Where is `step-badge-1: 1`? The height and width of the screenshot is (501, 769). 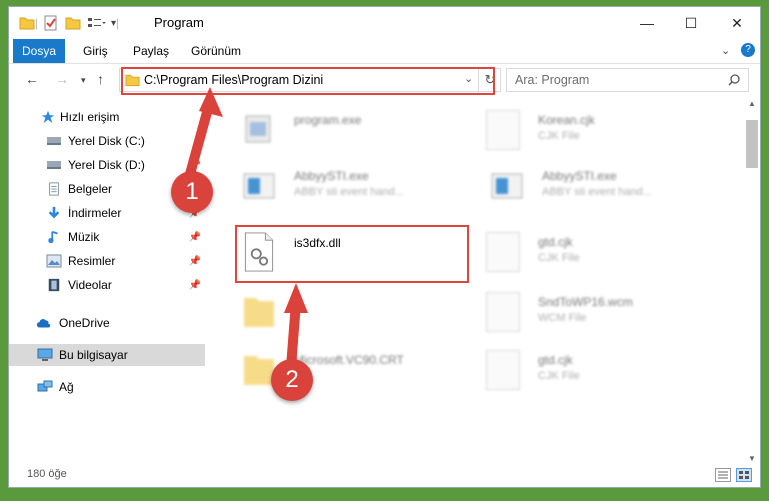
step-badge-1: 1 is located at coordinates (192, 192).